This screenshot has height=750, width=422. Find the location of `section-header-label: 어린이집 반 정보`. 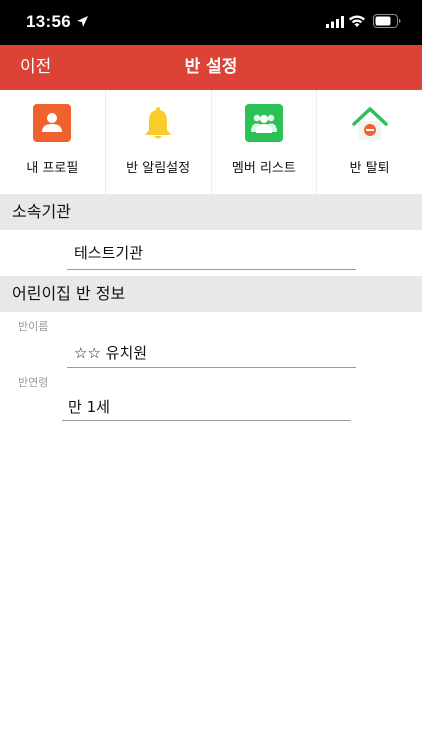

section-header-label: 어린이집 반 정보 is located at coordinates (69, 293).